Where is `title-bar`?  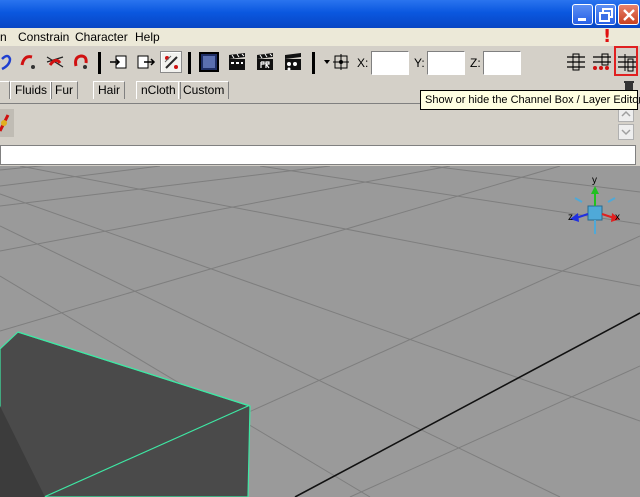
title-bar is located at coordinates (320, 14).